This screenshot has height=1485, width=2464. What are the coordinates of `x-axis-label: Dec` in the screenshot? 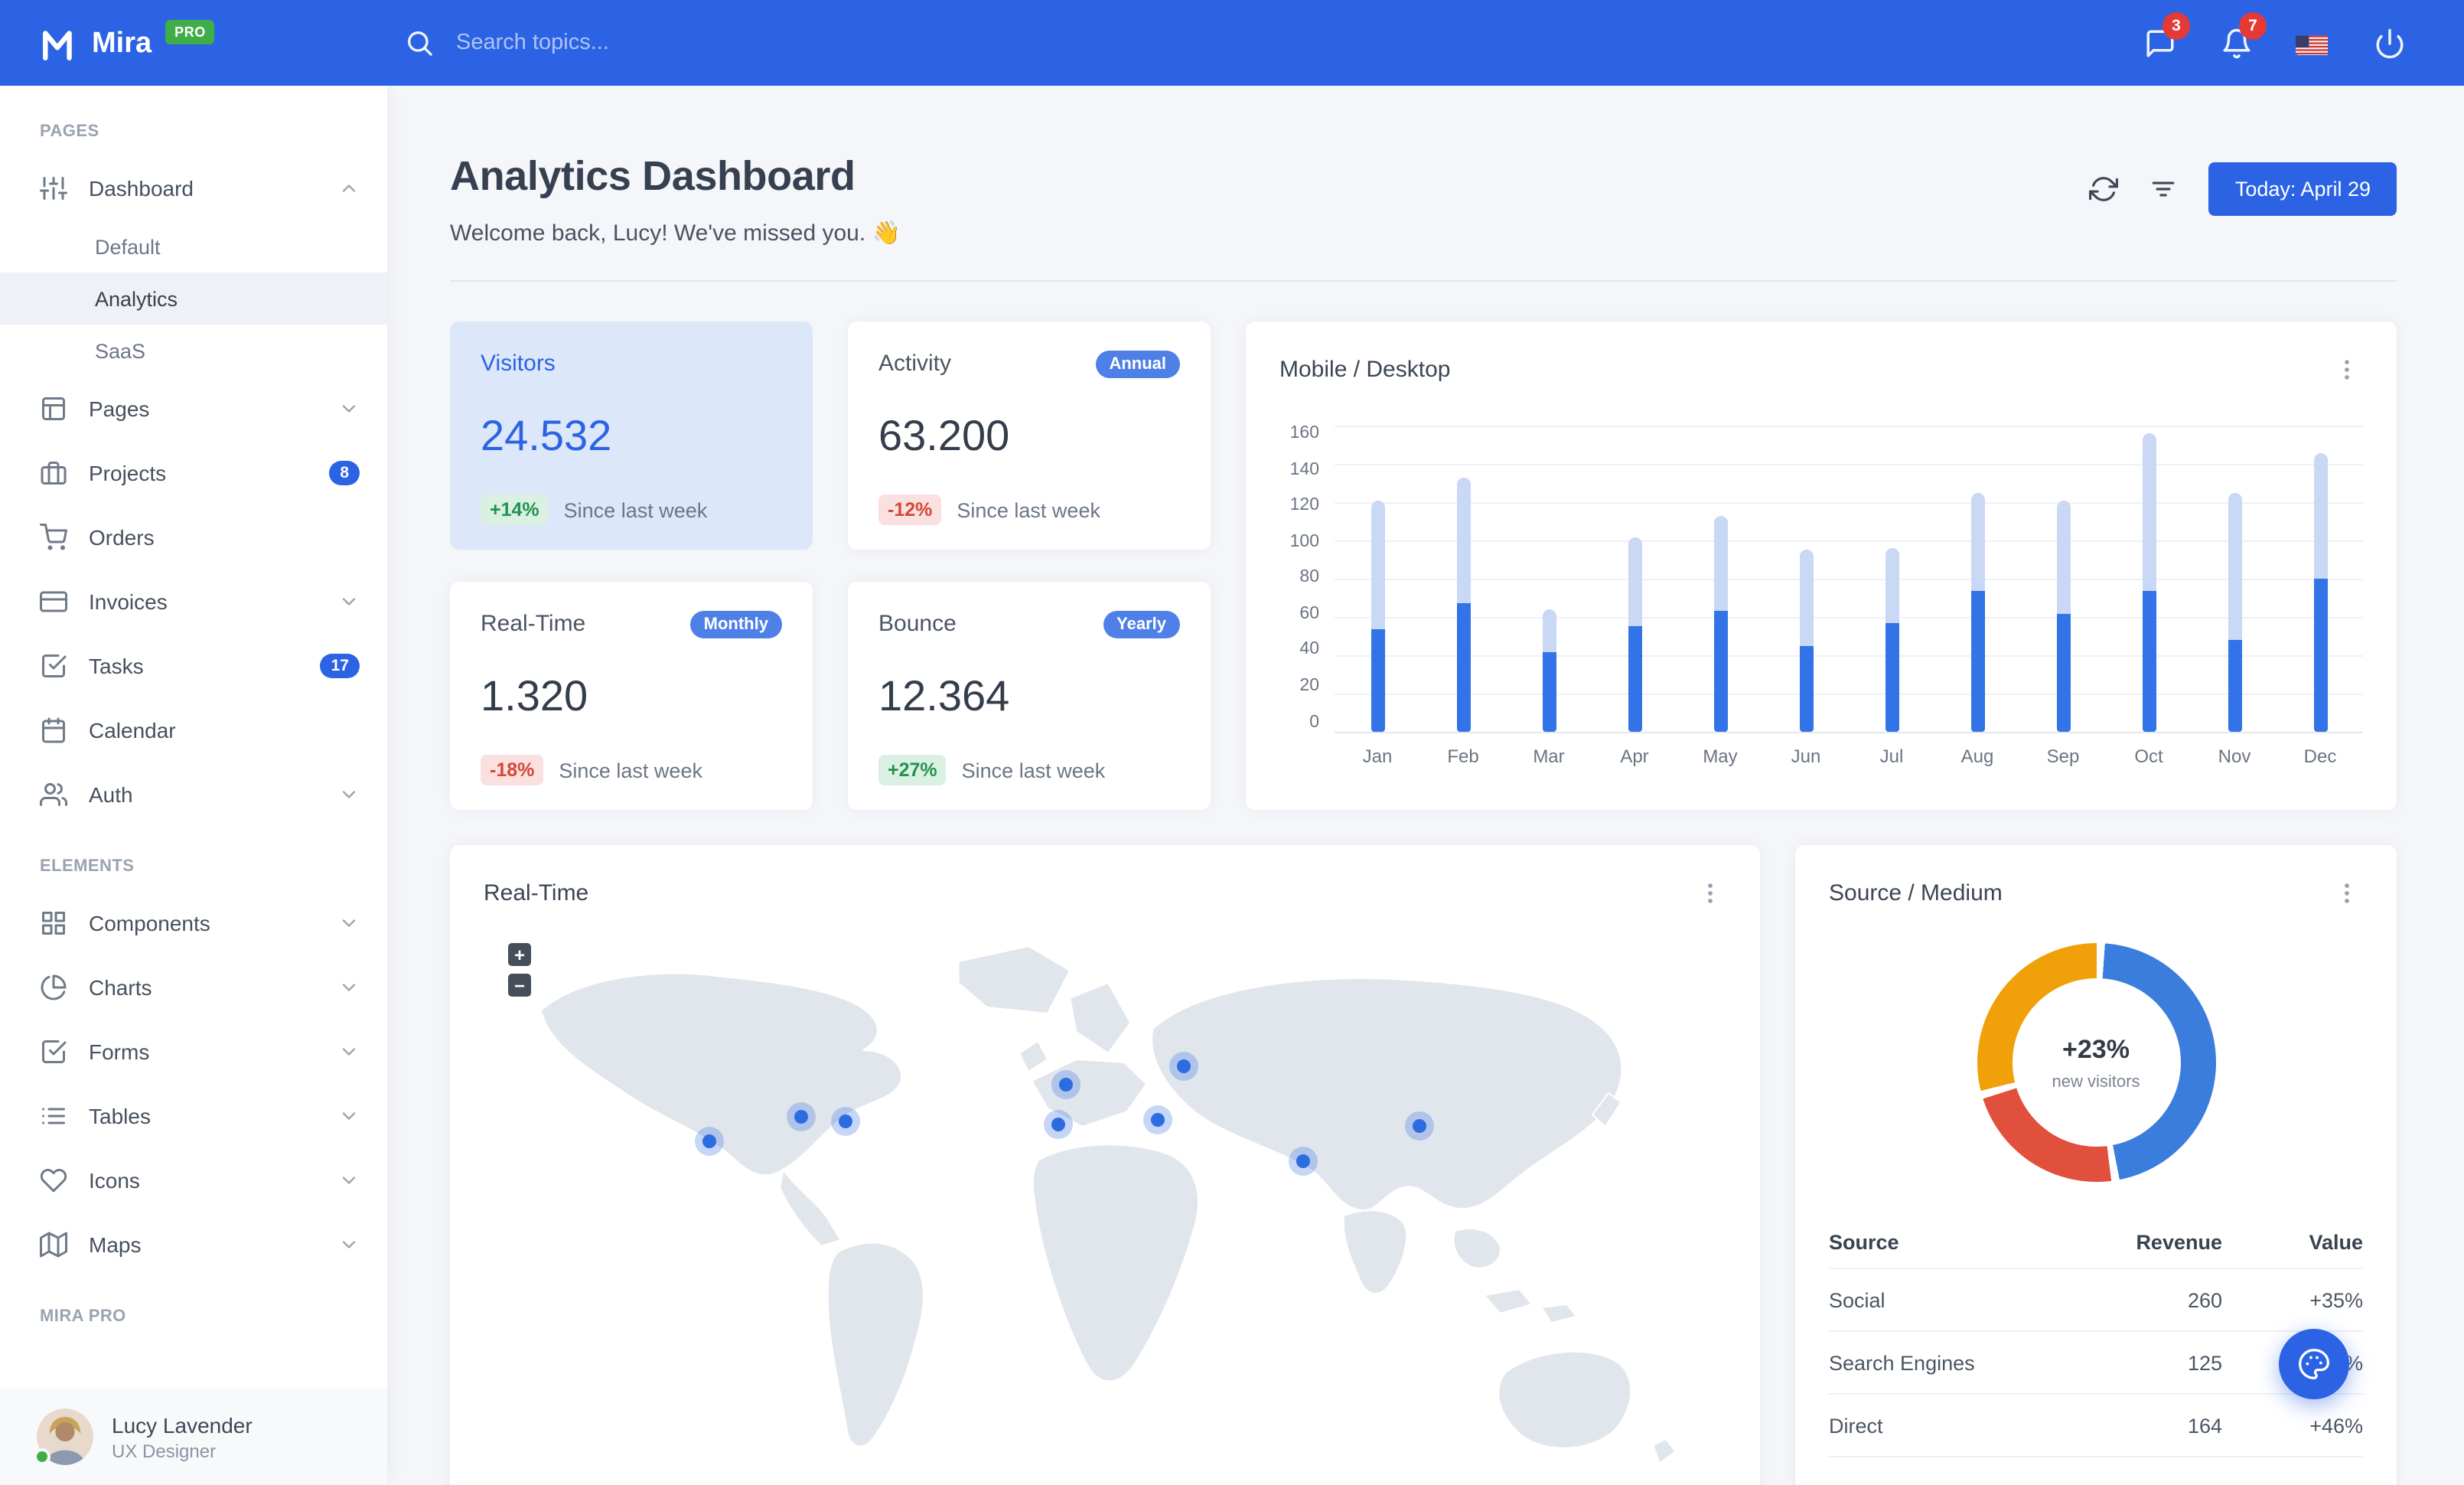 It's located at (2320, 757).